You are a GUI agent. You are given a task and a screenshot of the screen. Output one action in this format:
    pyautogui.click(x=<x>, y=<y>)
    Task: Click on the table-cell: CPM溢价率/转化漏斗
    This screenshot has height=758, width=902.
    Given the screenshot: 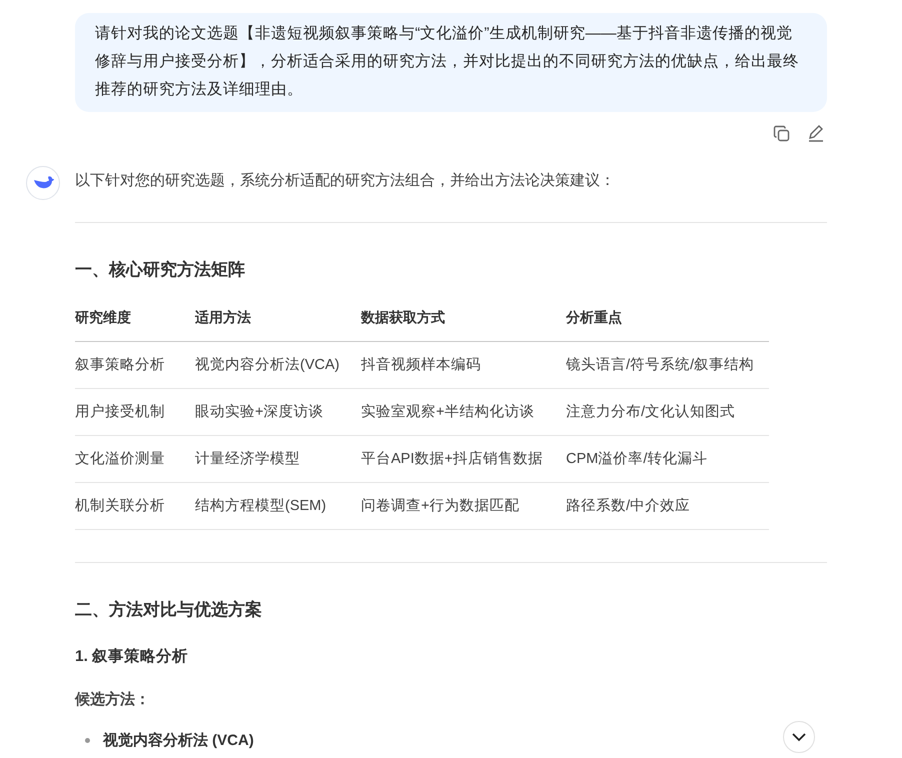 What is the action you would take?
    pyautogui.click(x=667, y=459)
    